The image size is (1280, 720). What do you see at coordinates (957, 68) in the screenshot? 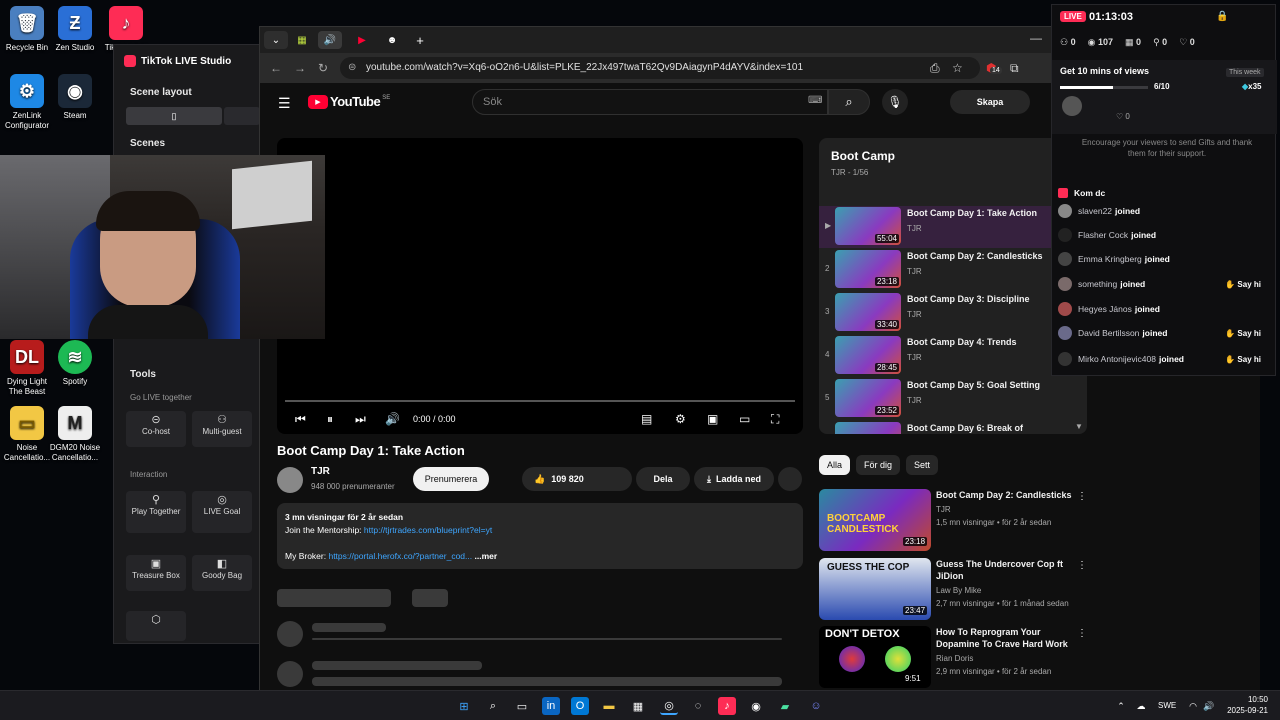
I see `star-icon: ☆` at bounding box center [957, 68].